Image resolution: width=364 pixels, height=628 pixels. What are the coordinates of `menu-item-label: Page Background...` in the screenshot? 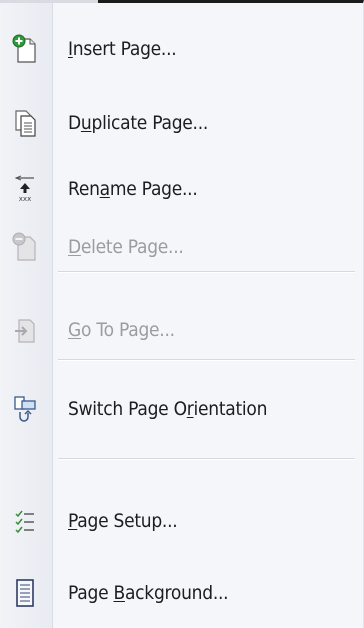 It's located at (148, 593).